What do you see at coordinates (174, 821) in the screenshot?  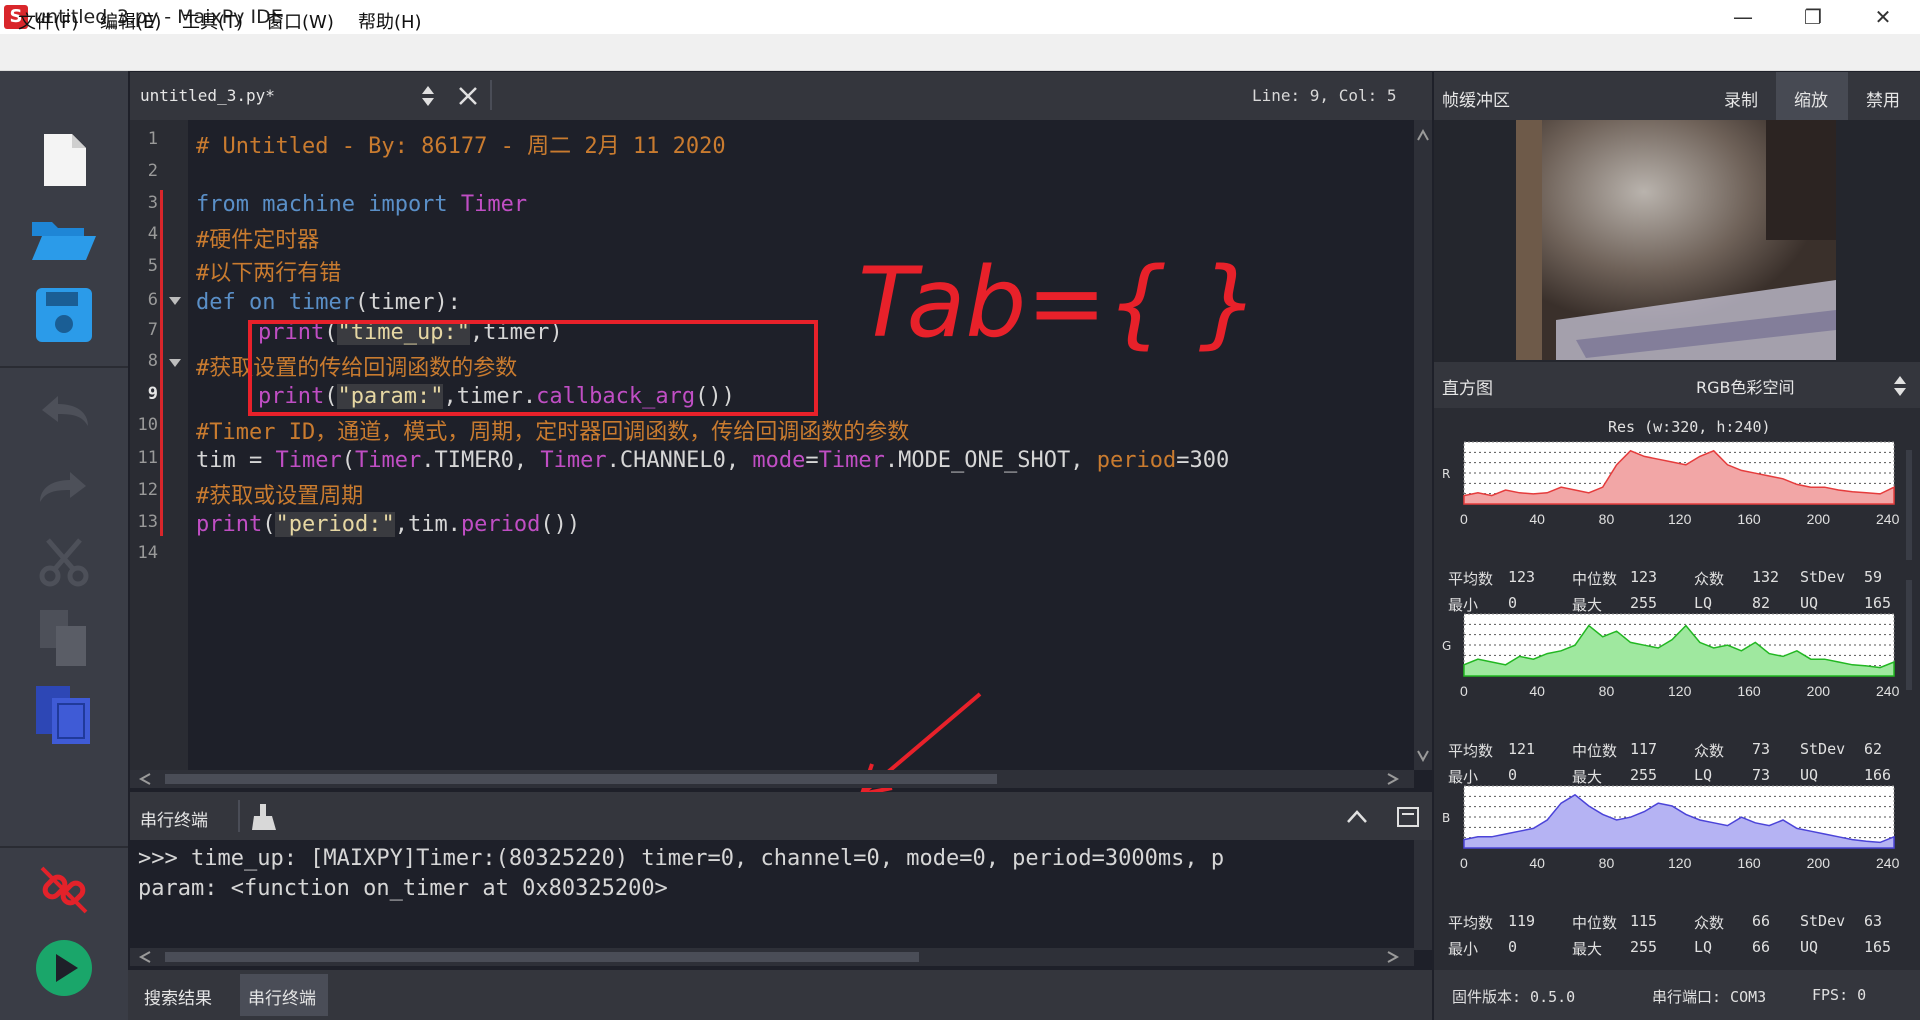 I see `terminal-title: 串行终端` at bounding box center [174, 821].